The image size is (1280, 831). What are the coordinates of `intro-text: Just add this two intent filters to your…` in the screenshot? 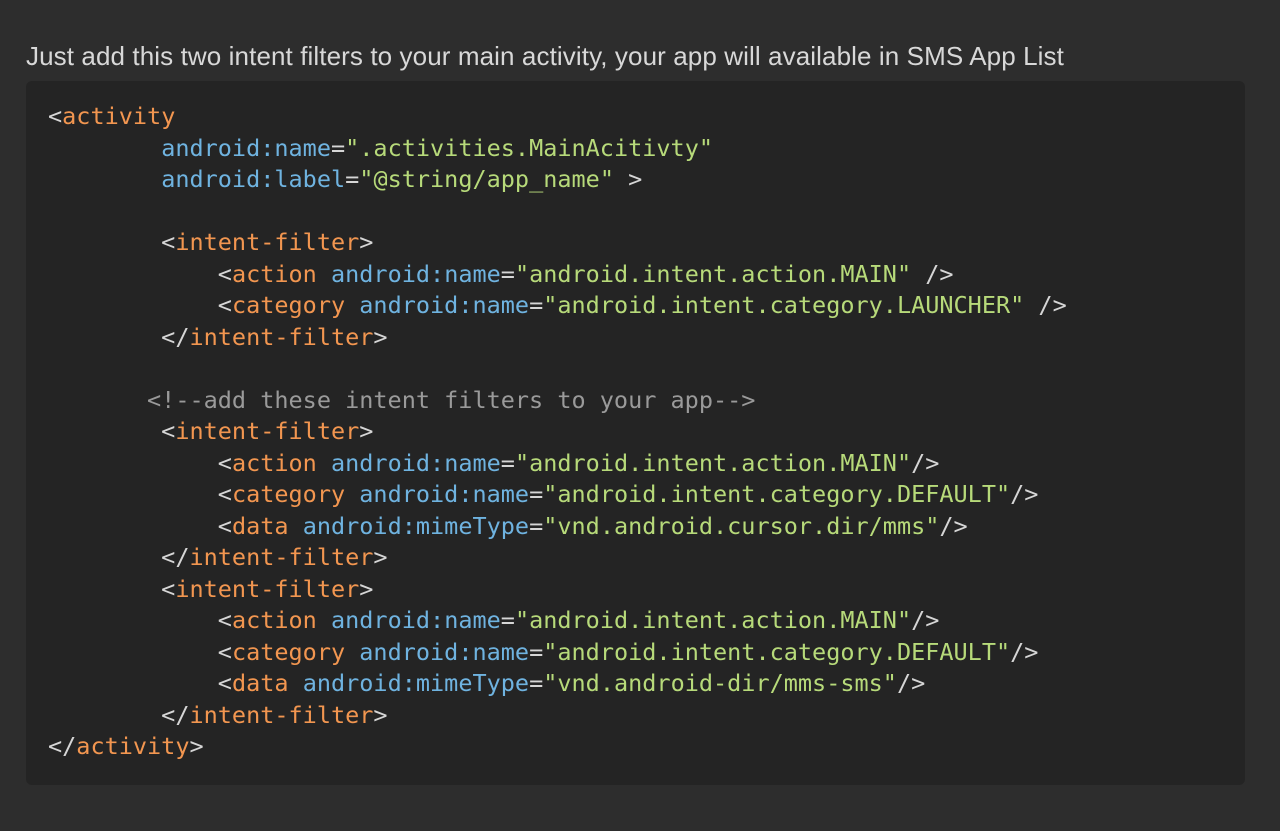 It's located at (545, 56).